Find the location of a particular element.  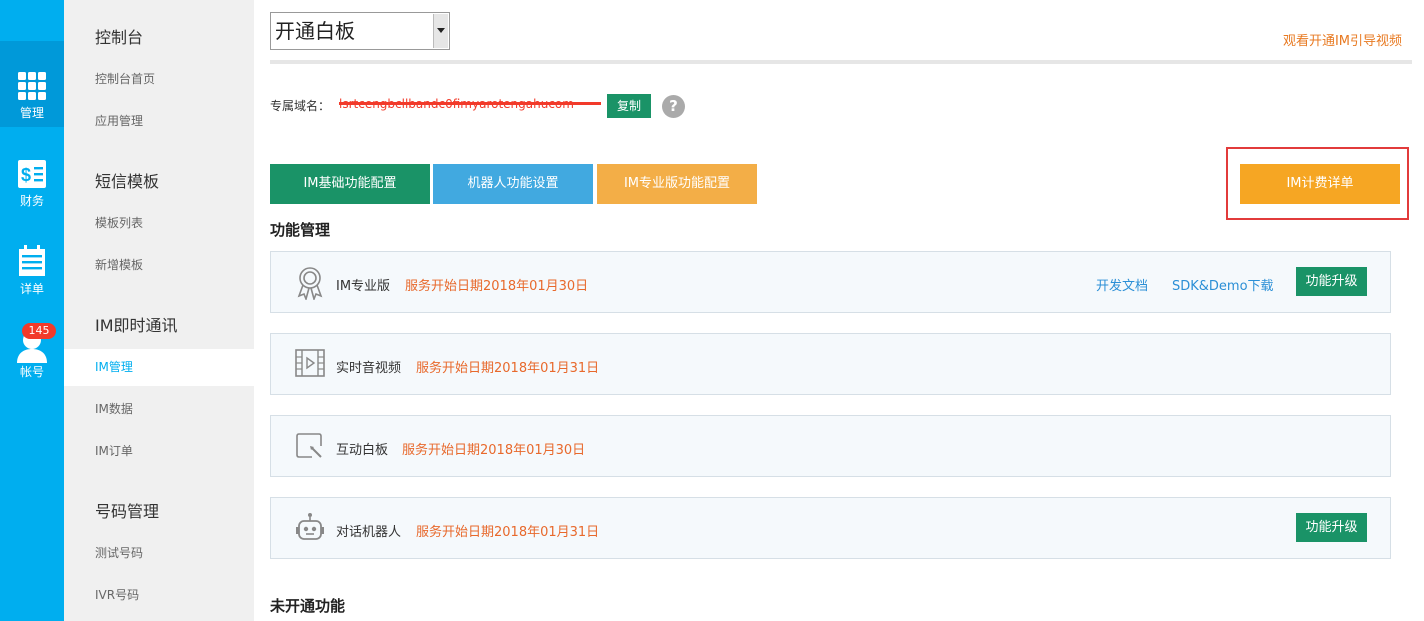

menu-item-test-numbers: 测试号码 is located at coordinates (159, 553).